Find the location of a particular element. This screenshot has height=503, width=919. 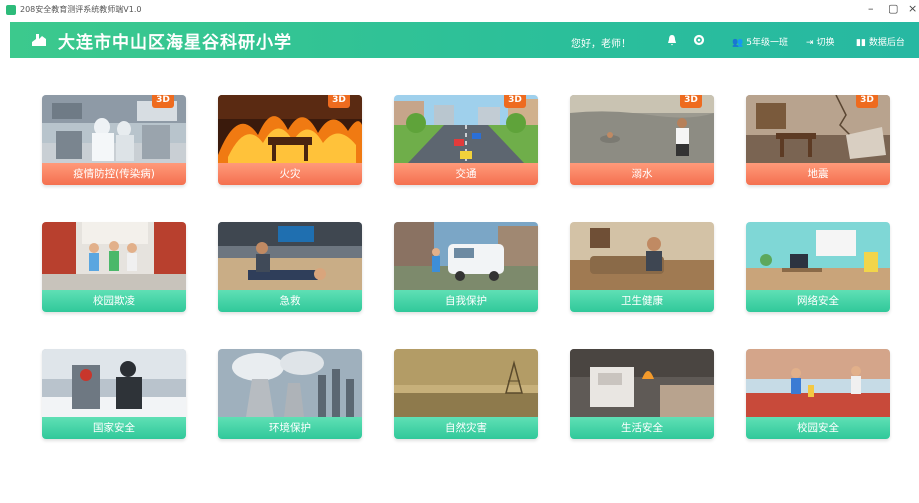

hygiene-health-scene-image is located at coordinates (642, 256).